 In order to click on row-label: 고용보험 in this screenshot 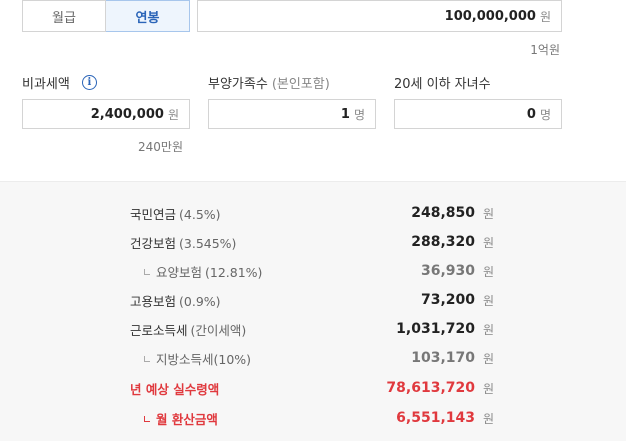, I will do `click(153, 301)`.